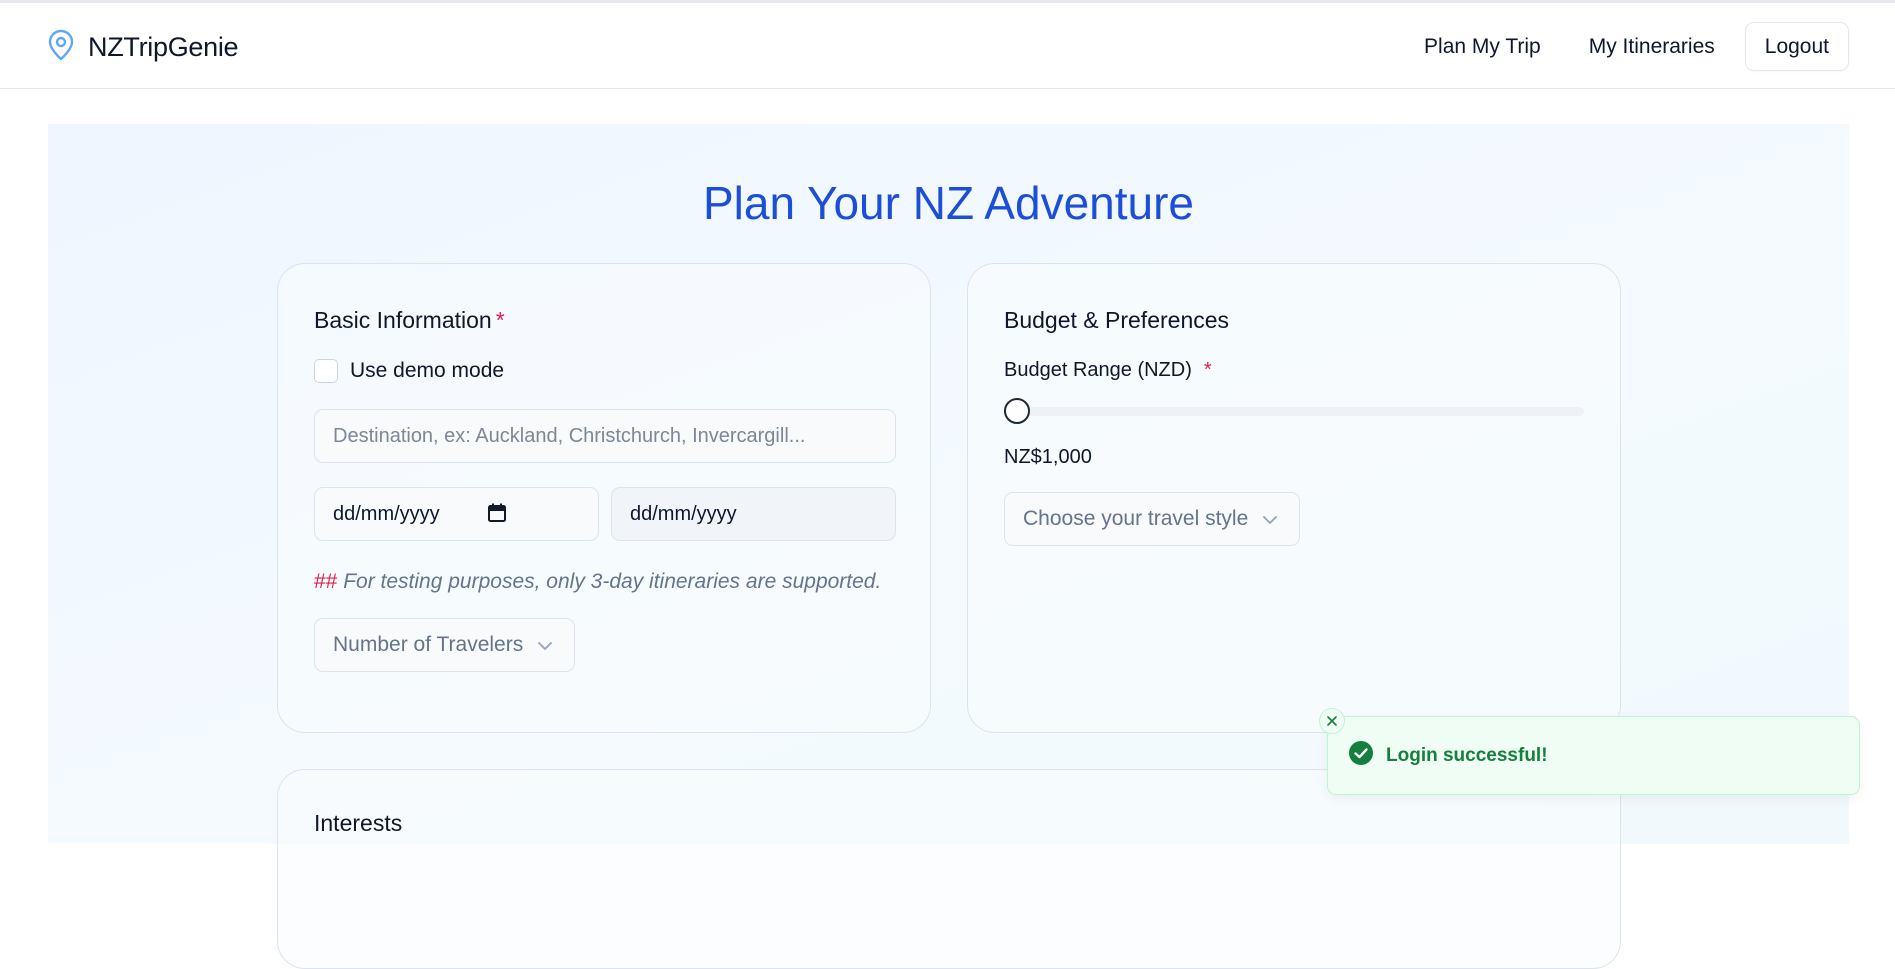 Image resolution: width=1895 pixels, height=969 pixels. I want to click on check-circle-icon, so click(1361, 755).